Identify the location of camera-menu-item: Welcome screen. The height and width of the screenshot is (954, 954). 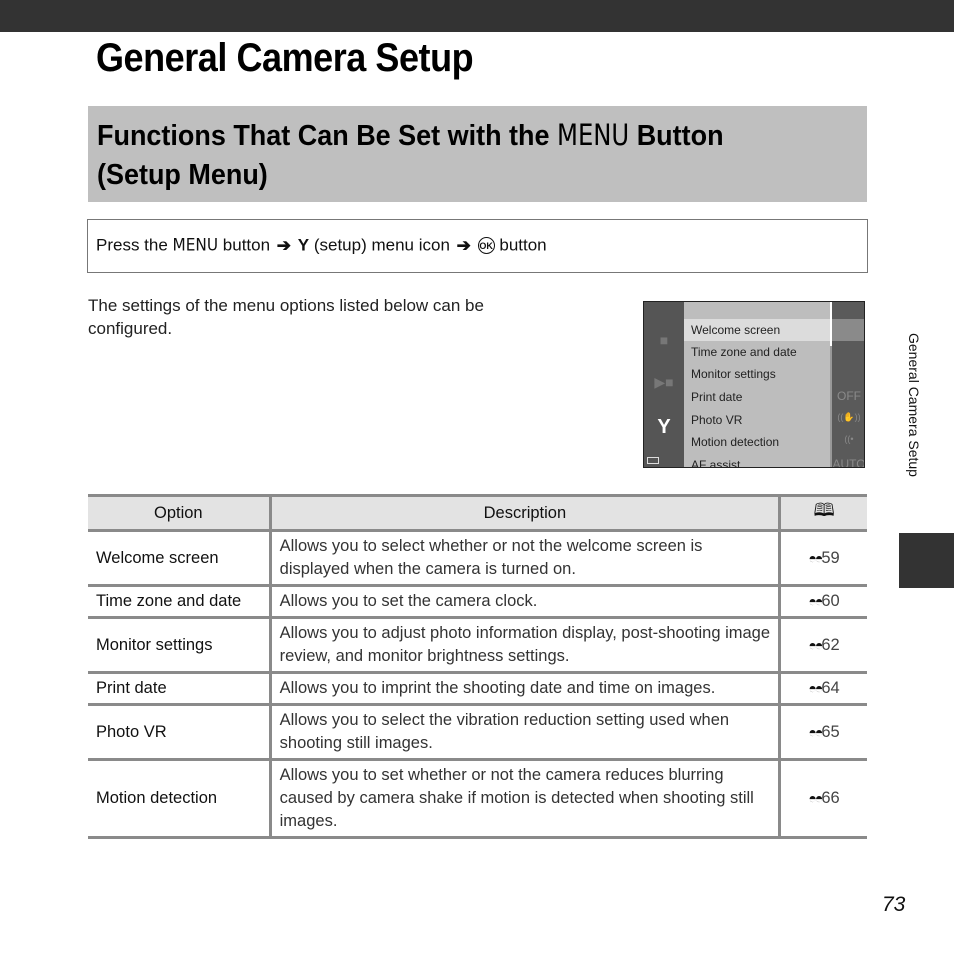
(757, 330).